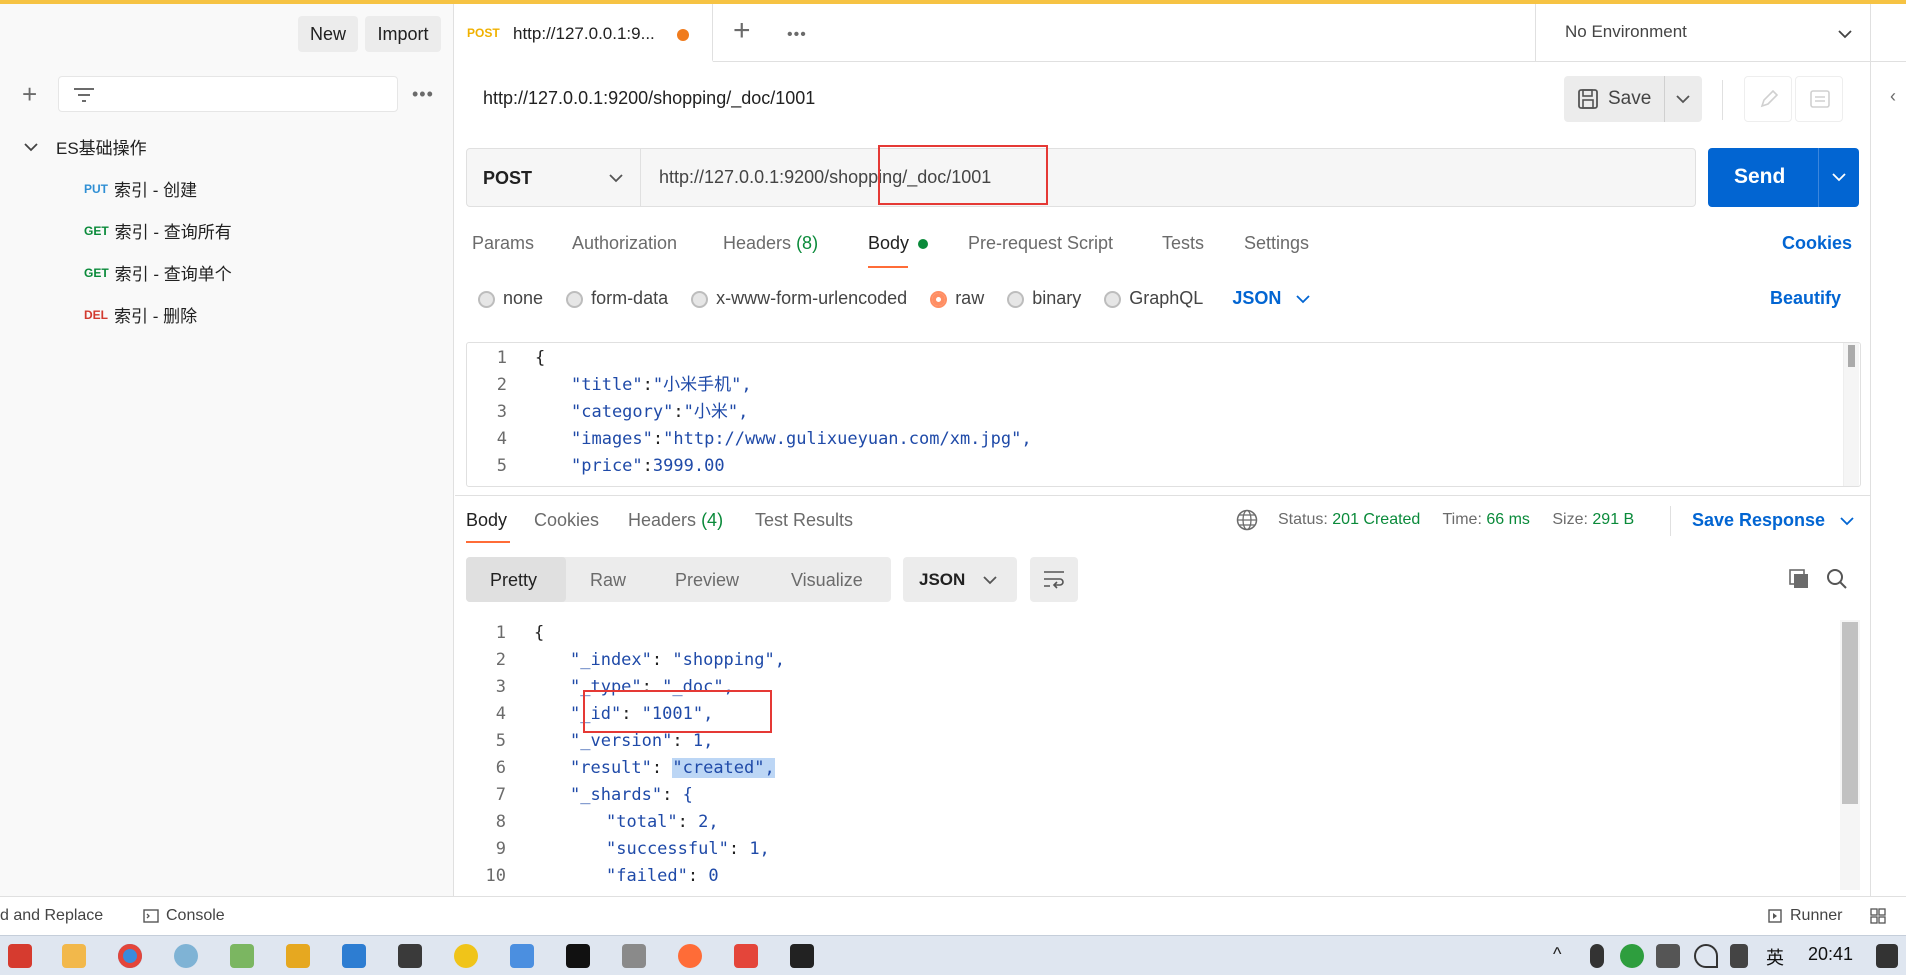  Describe the element at coordinates (898, 243) in the screenshot. I see `tab-body: Body` at that location.